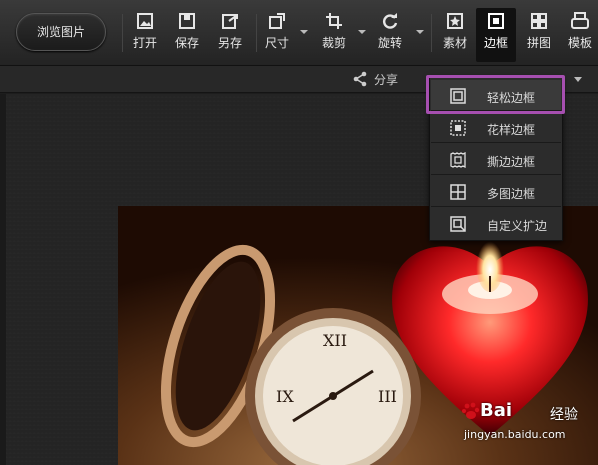 The height and width of the screenshot is (465, 598). I want to click on svg-text: XII, so click(335, 340).